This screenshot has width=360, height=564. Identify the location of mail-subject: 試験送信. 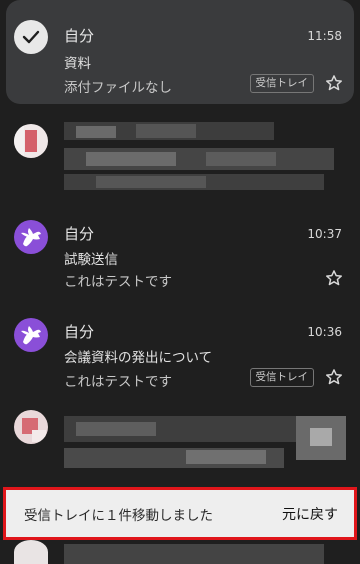
(91, 260).